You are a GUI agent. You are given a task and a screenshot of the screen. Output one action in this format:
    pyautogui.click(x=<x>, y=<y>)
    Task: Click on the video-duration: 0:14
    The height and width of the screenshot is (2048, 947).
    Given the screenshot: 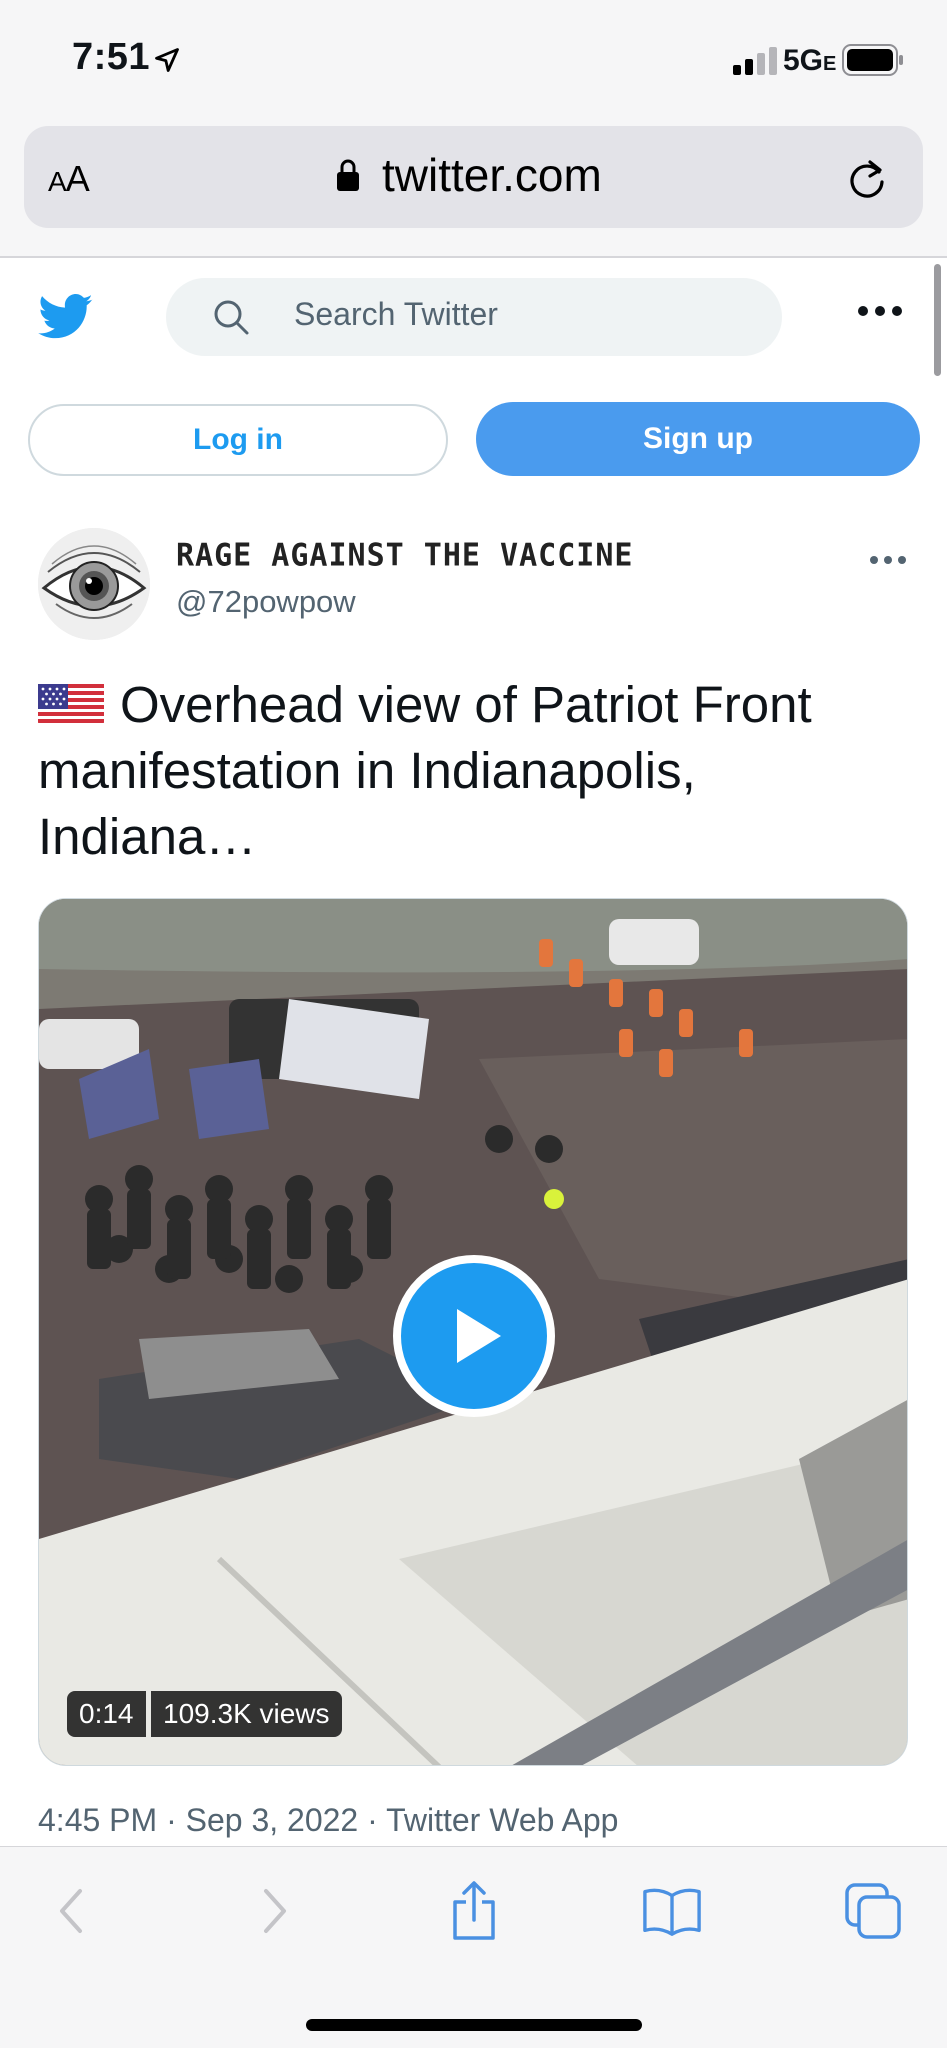 What is the action you would take?
    pyautogui.click(x=106, y=1714)
    